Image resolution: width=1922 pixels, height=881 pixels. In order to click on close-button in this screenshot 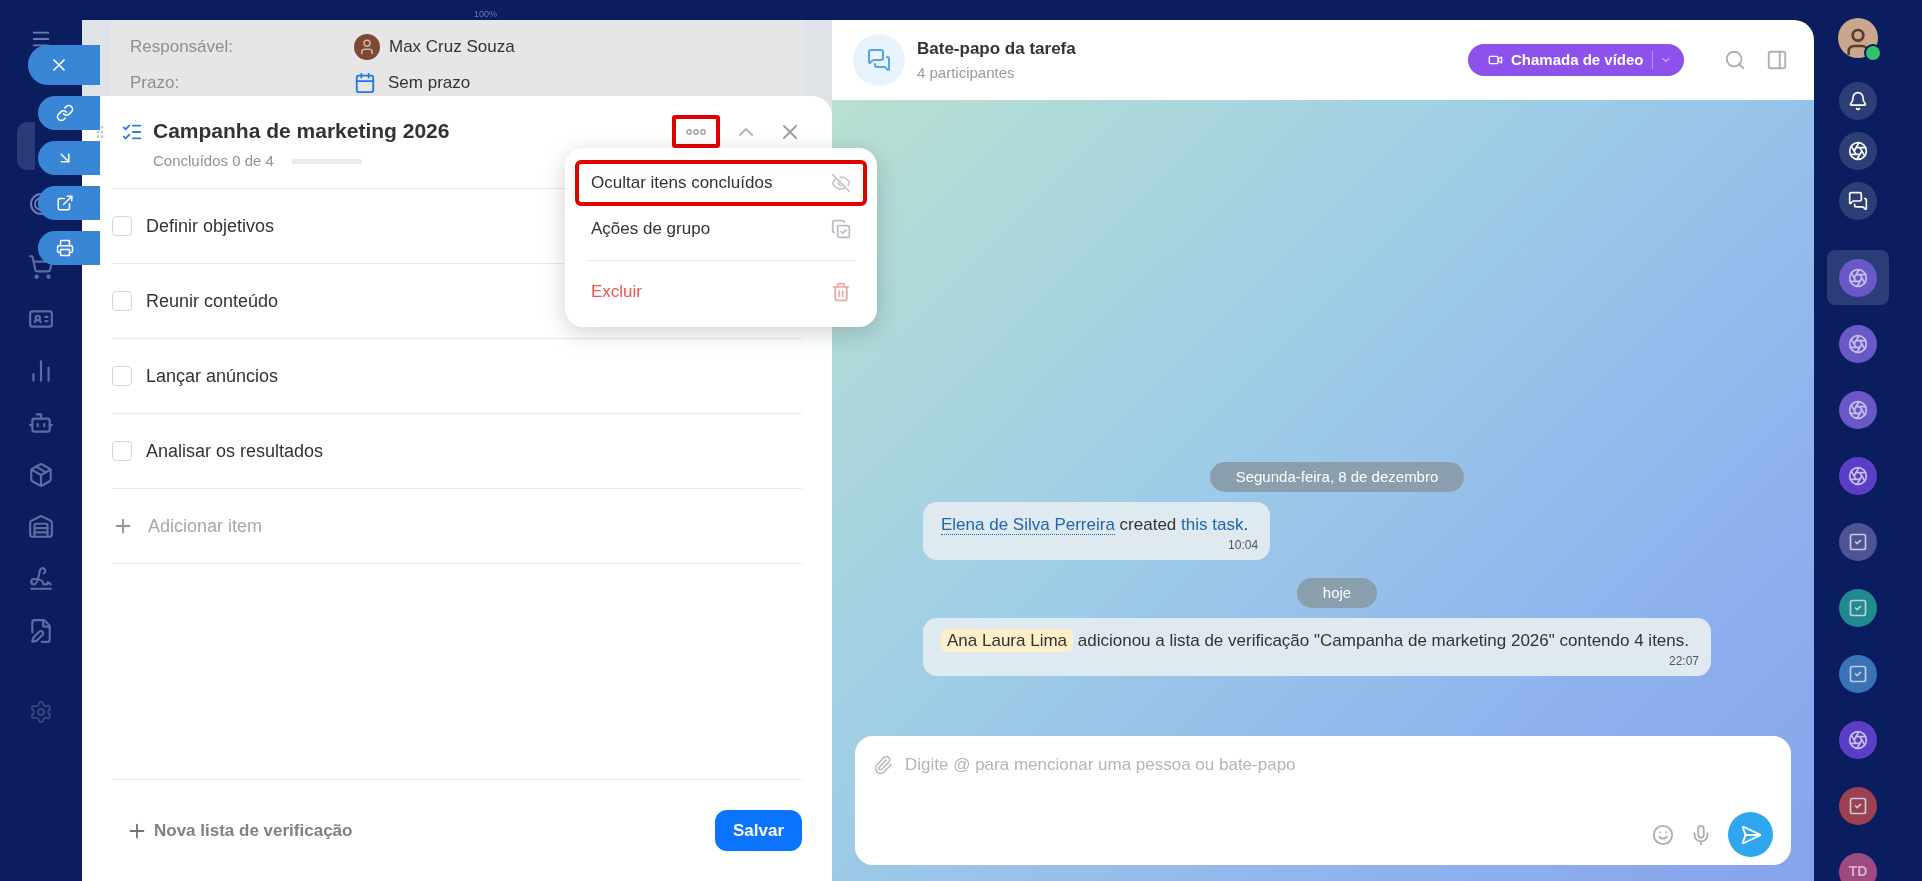, I will do `click(64, 65)`.